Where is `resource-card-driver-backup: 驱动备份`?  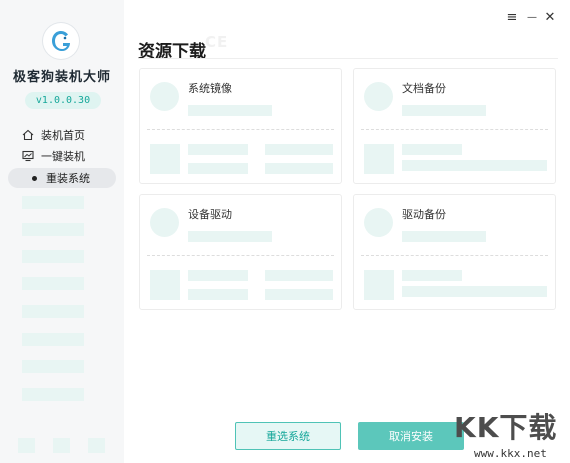 resource-card-driver-backup: 驱动备份 is located at coordinates (454, 252).